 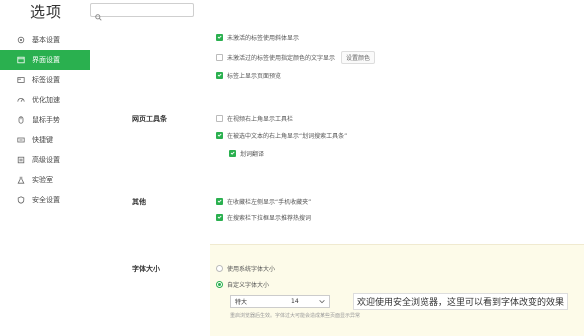 I want to click on font-size-number: 14, so click(x=295, y=301).